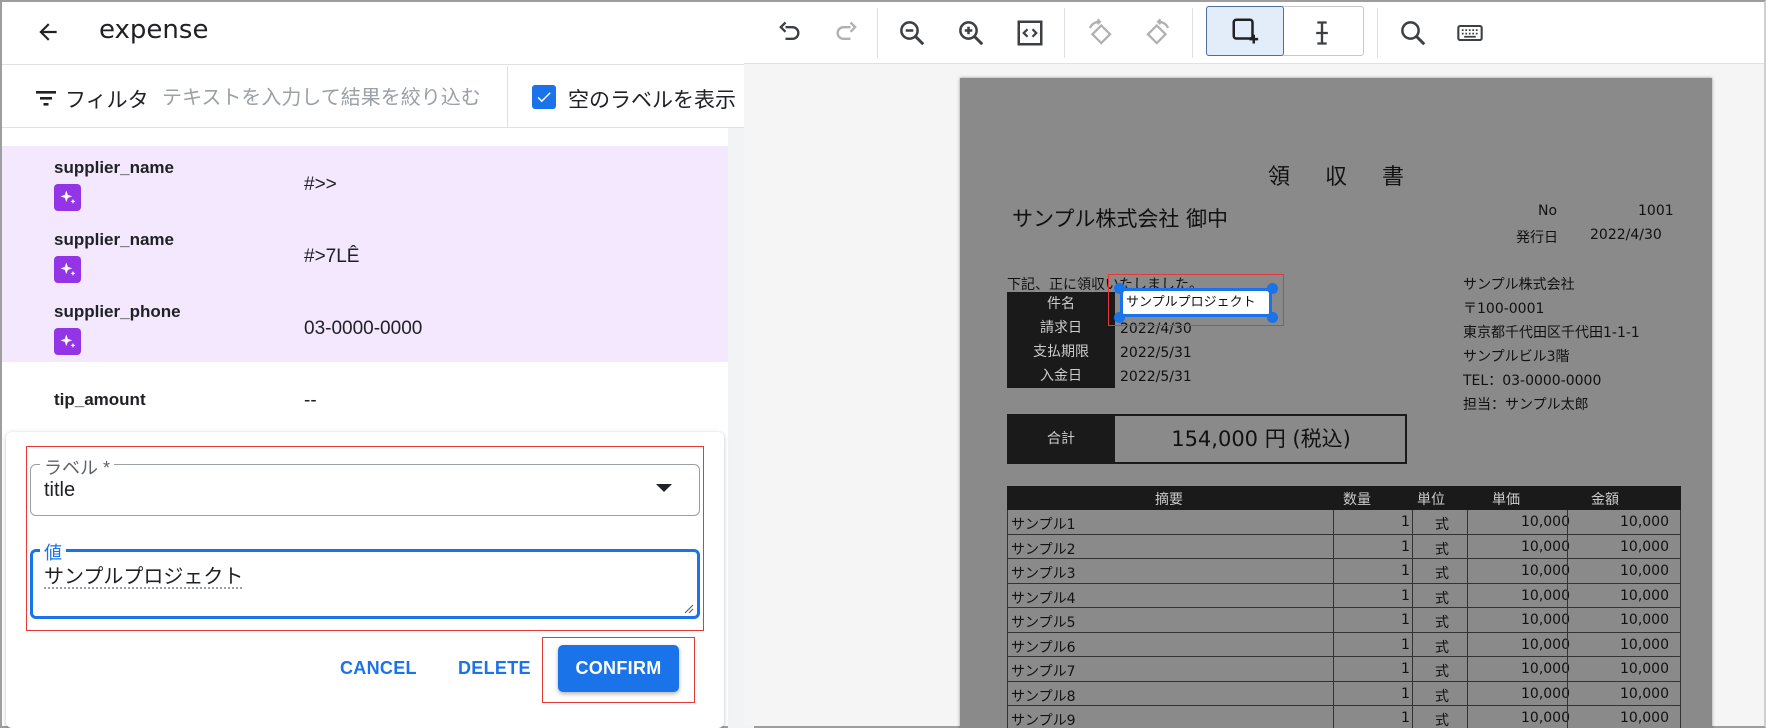 Image resolution: width=1766 pixels, height=728 pixels. I want to click on table-row: サンプル8 1 式 10,000 10,000, so click(1344, 694).